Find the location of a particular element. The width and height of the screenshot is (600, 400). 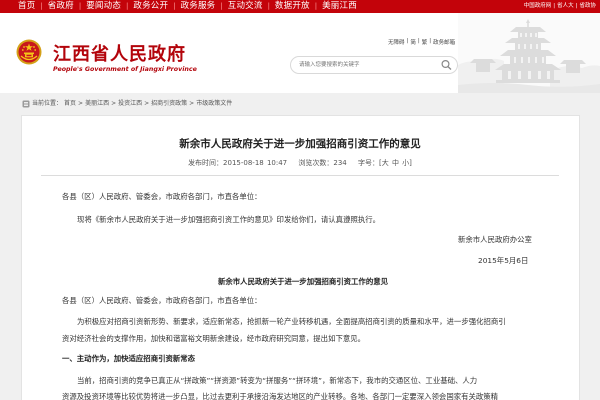

breadcrumb-city-policy-docs: 市级政策文件 is located at coordinates (214, 104).